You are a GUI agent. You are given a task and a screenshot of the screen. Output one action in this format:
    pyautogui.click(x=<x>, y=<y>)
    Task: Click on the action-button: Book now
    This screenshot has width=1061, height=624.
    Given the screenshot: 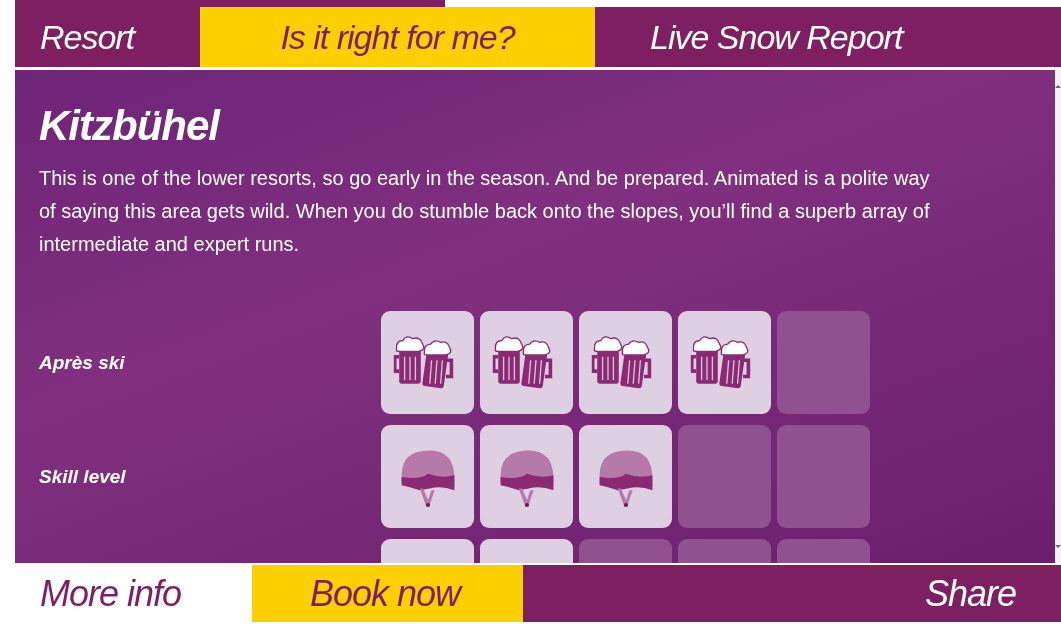 What is the action you would take?
    pyautogui.click(x=387, y=593)
    